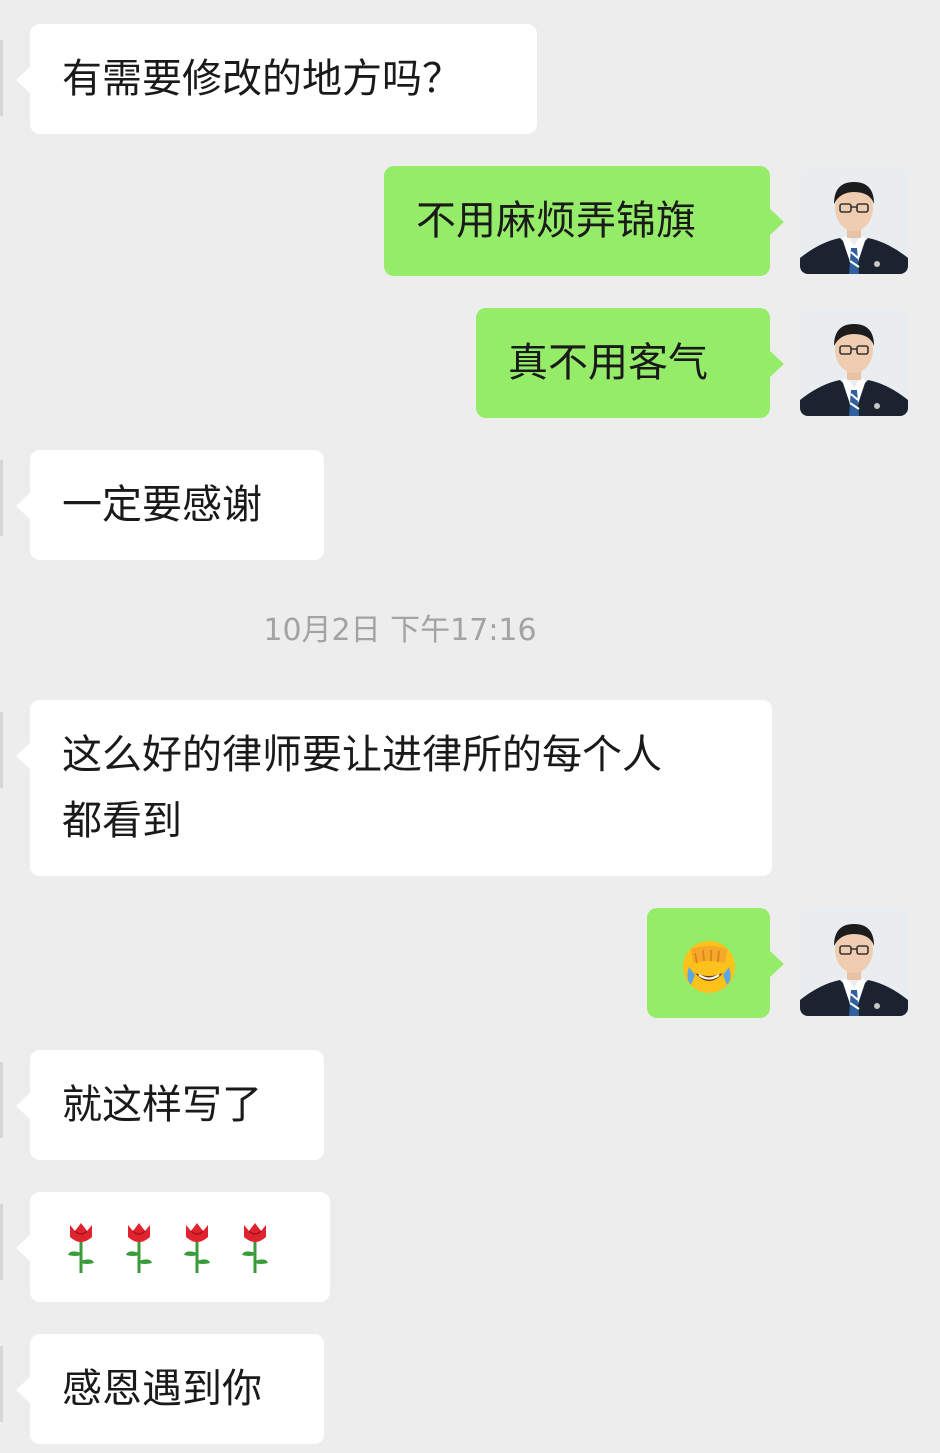  I want to click on message-text: 有需要修改的地方吗？, so click(262, 79).